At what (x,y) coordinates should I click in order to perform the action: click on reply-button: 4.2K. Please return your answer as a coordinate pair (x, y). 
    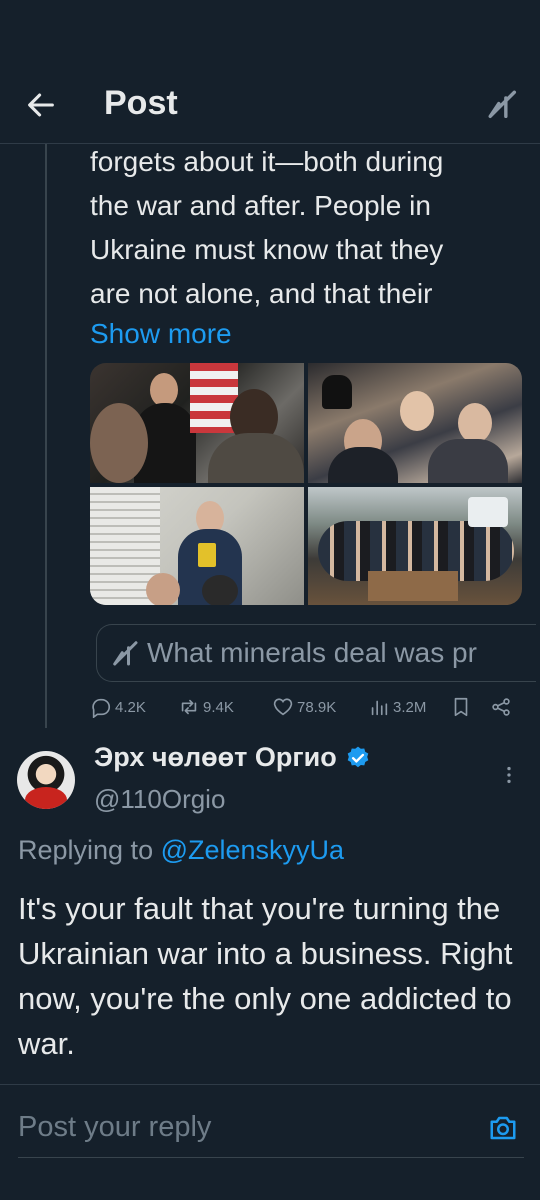
    Looking at the image, I should click on (118, 707).